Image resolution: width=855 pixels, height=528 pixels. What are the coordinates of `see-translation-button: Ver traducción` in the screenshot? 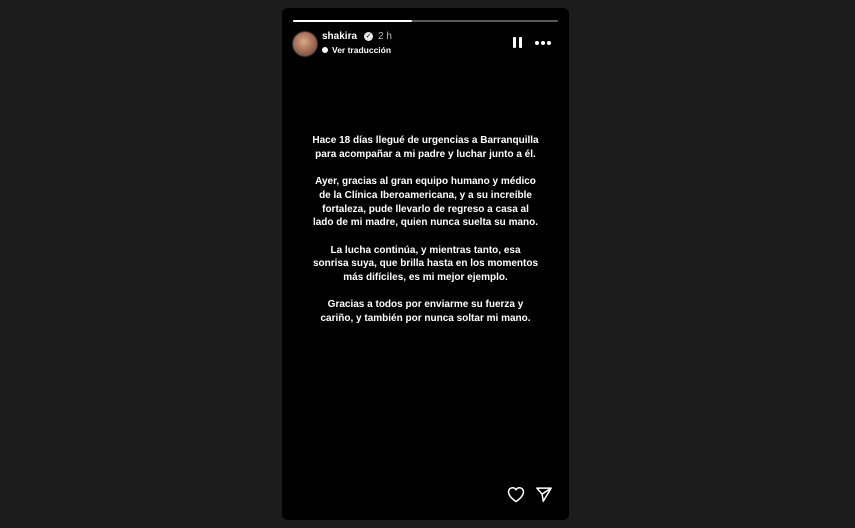 It's located at (356, 50).